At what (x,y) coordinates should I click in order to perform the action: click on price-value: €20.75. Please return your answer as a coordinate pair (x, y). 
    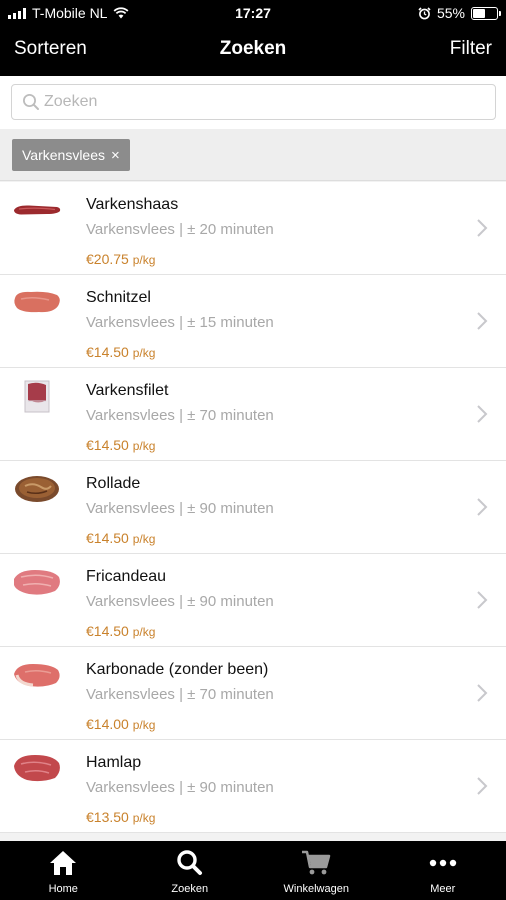
    Looking at the image, I should click on (107, 259).